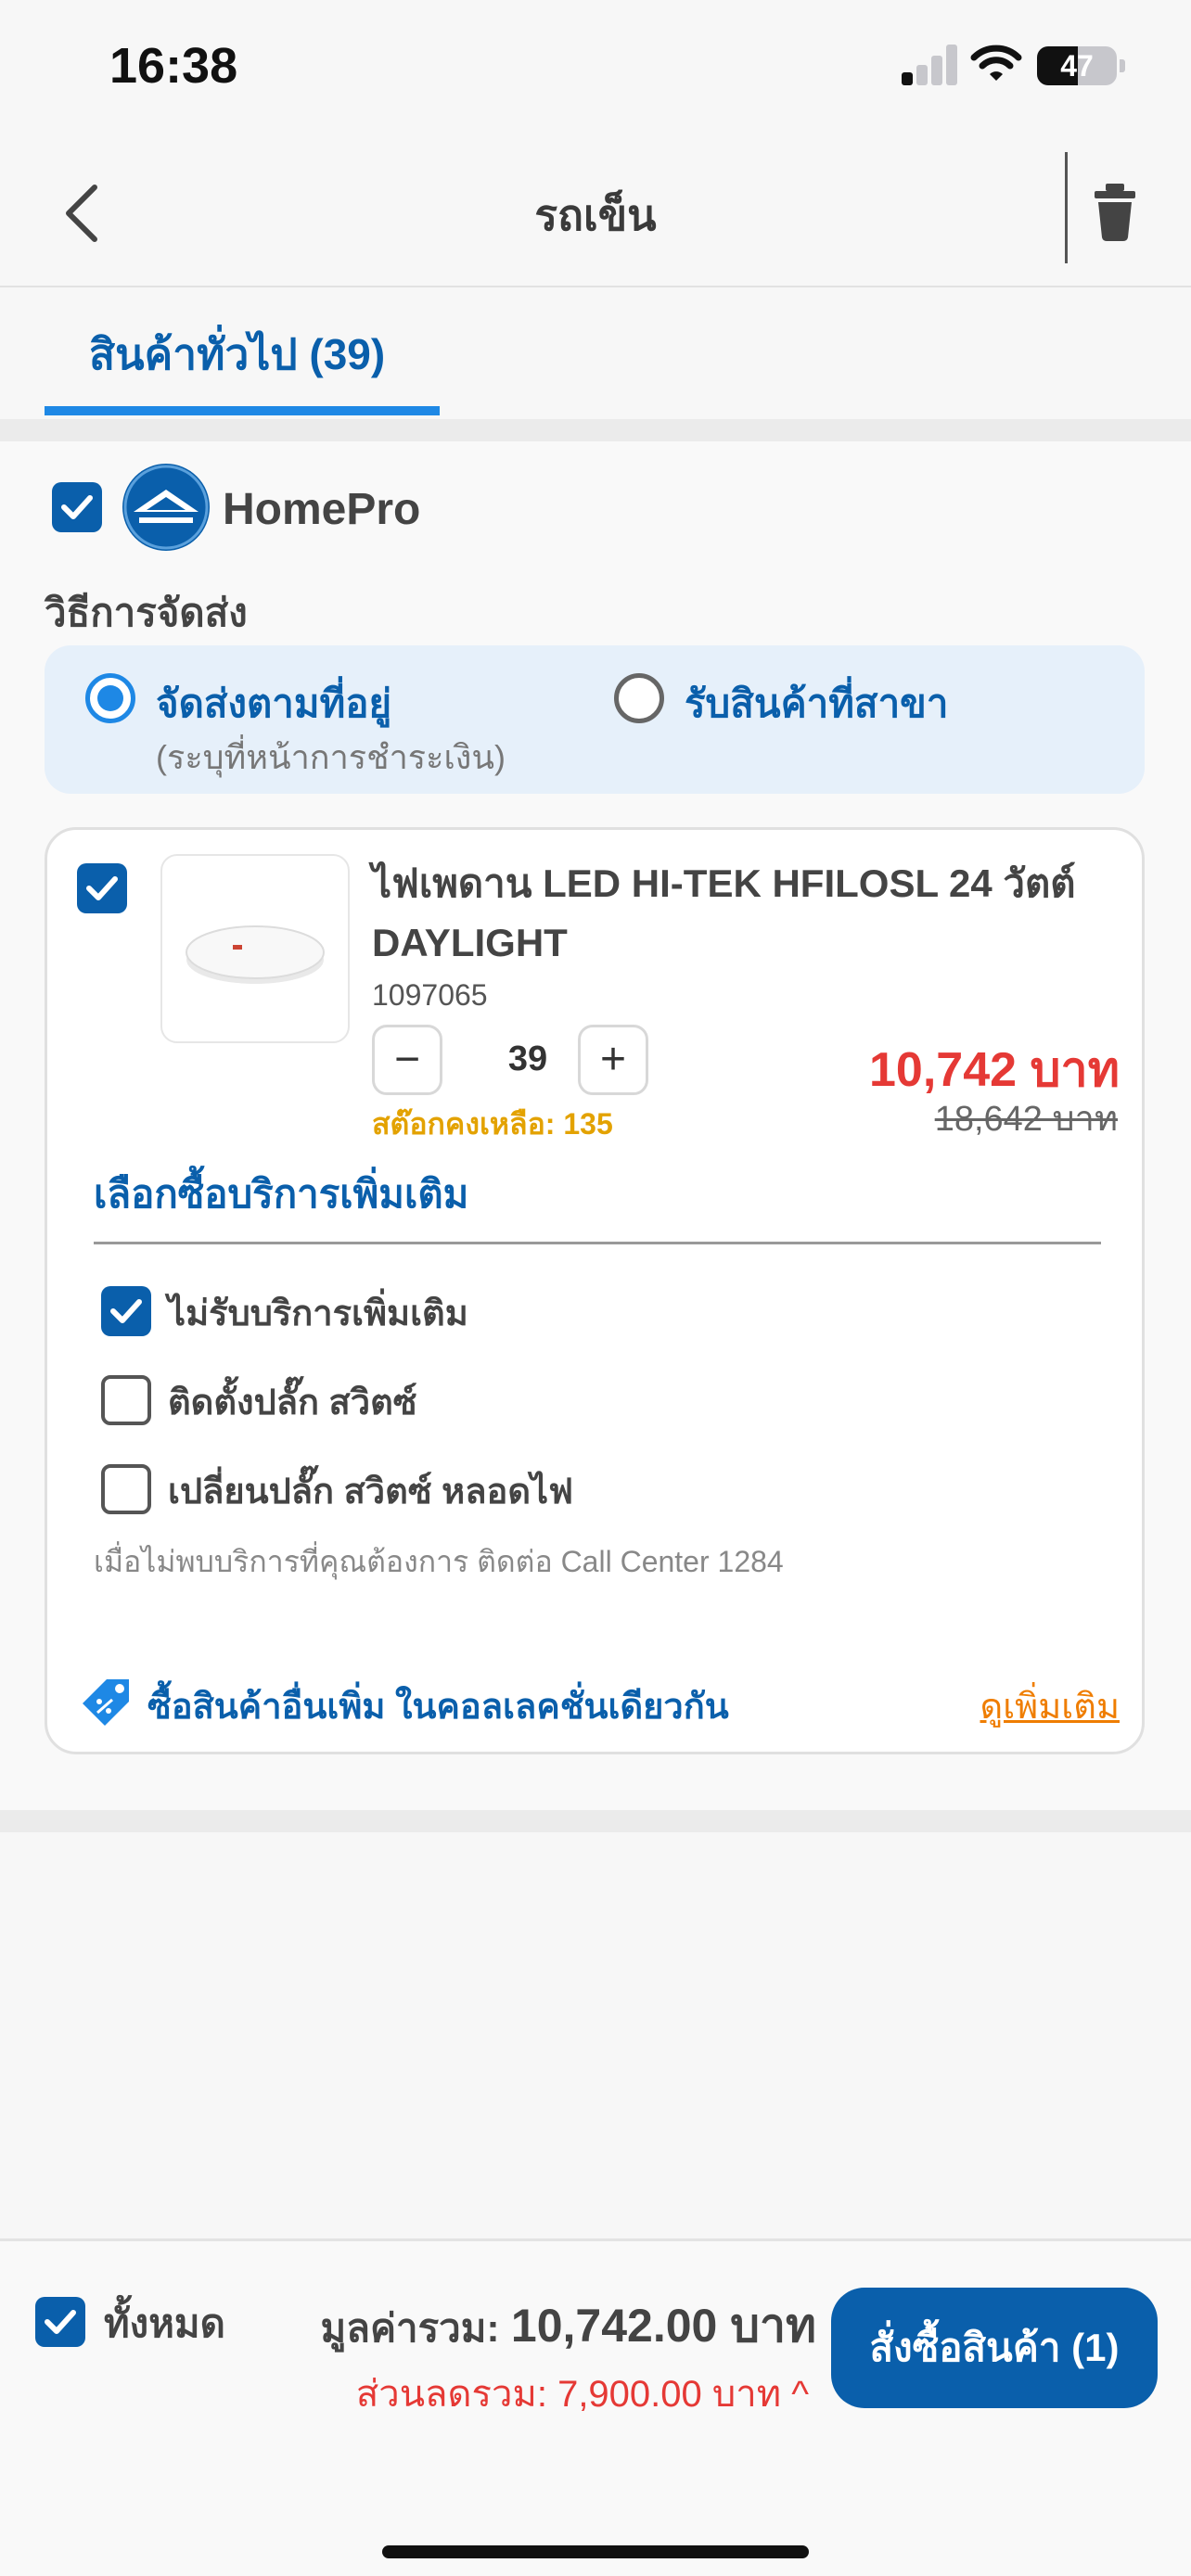 The image size is (1191, 2576). Describe the element at coordinates (1115, 211) in the screenshot. I see `trash-icon` at that location.